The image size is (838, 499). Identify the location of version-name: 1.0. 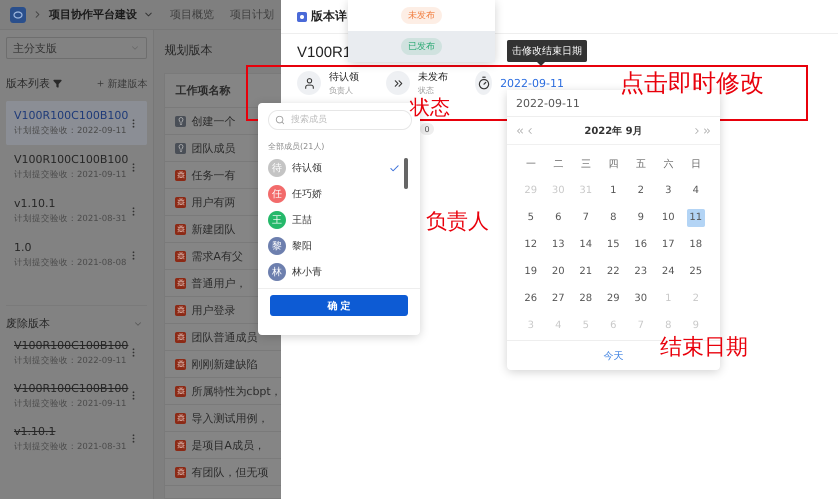
(23, 247).